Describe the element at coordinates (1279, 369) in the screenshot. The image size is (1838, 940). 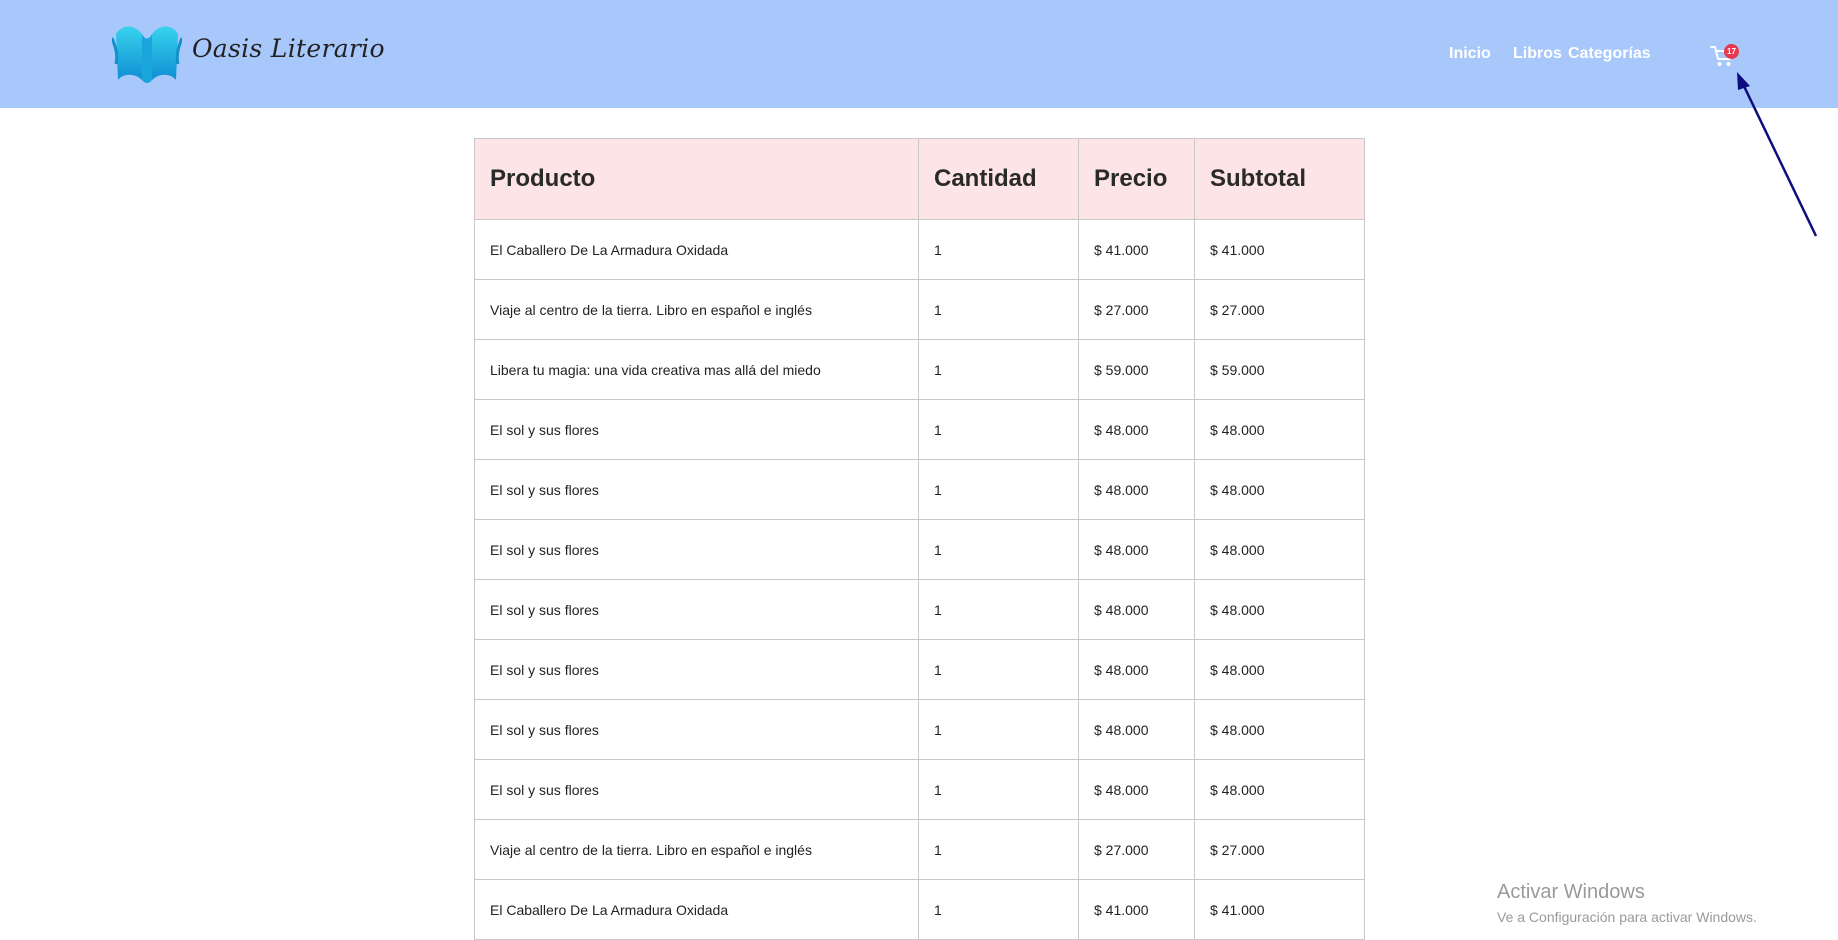
I see `cell-subtotal: $ 59.000` at that location.